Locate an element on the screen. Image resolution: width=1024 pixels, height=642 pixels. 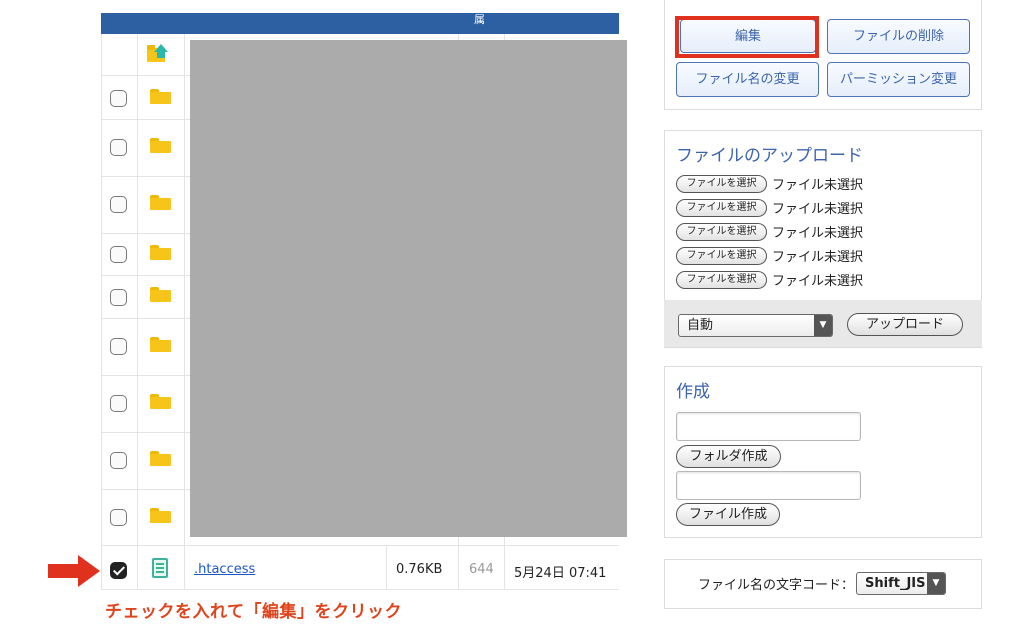
file-name-link: .htaccess is located at coordinates (224, 569).